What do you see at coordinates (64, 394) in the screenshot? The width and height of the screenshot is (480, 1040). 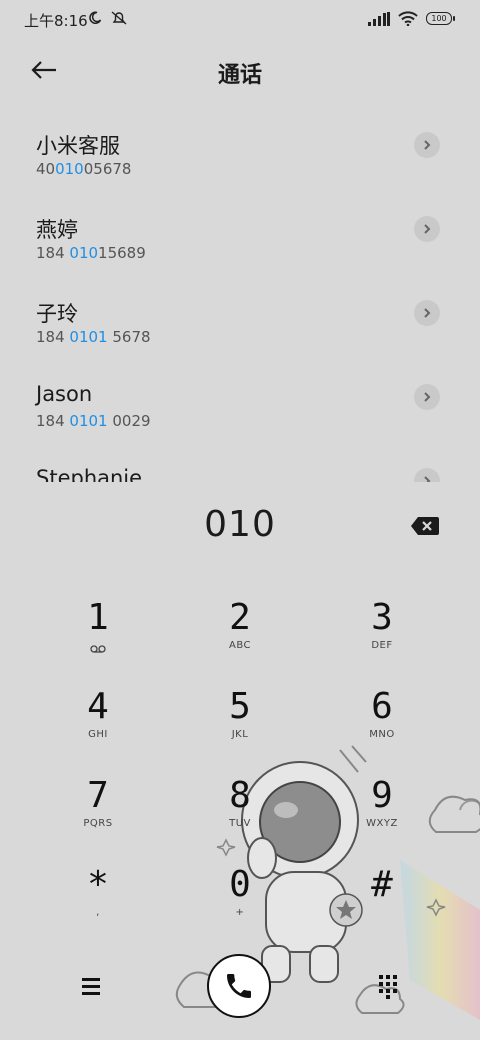 I see `contact-name: Jason` at bounding box center [64, 394].